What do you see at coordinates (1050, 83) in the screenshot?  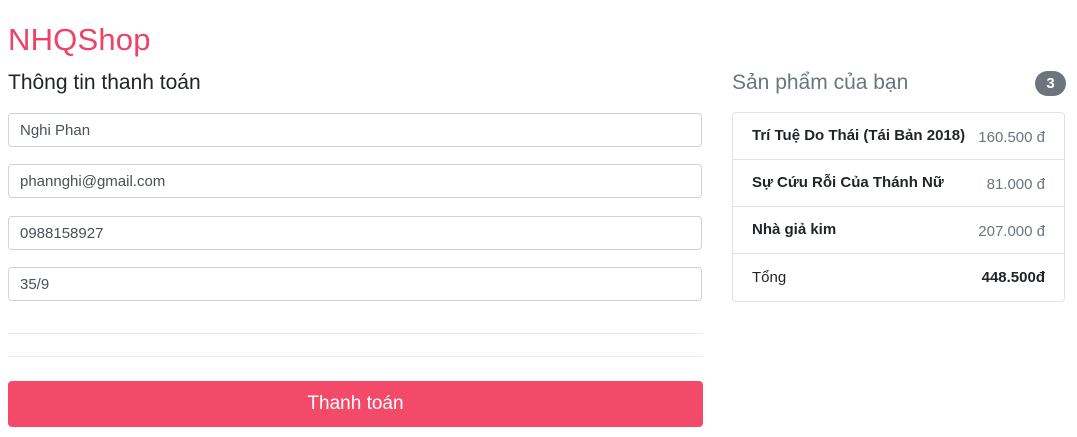 I see `cart-count-badge: 3` at bounding box center [1050, 83].